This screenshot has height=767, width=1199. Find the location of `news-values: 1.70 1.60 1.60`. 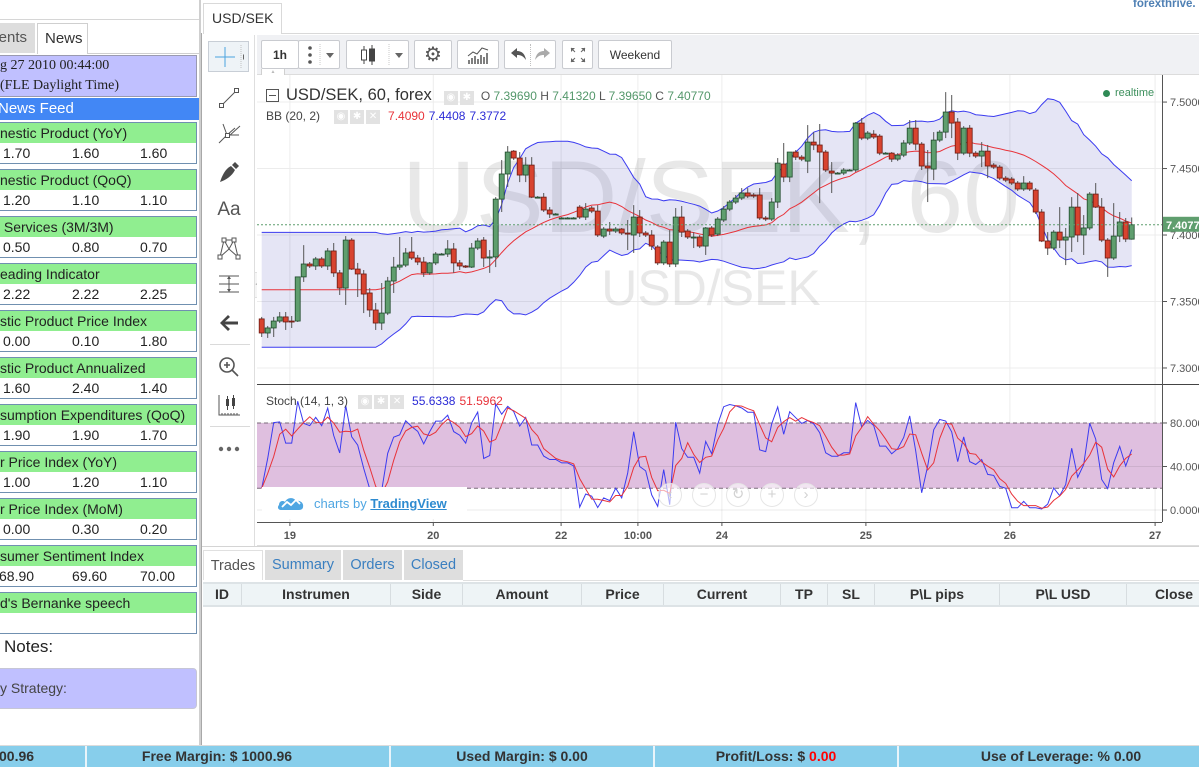

news-values: 1.70 1.60 1.60 is located at coordinates (98, 153).